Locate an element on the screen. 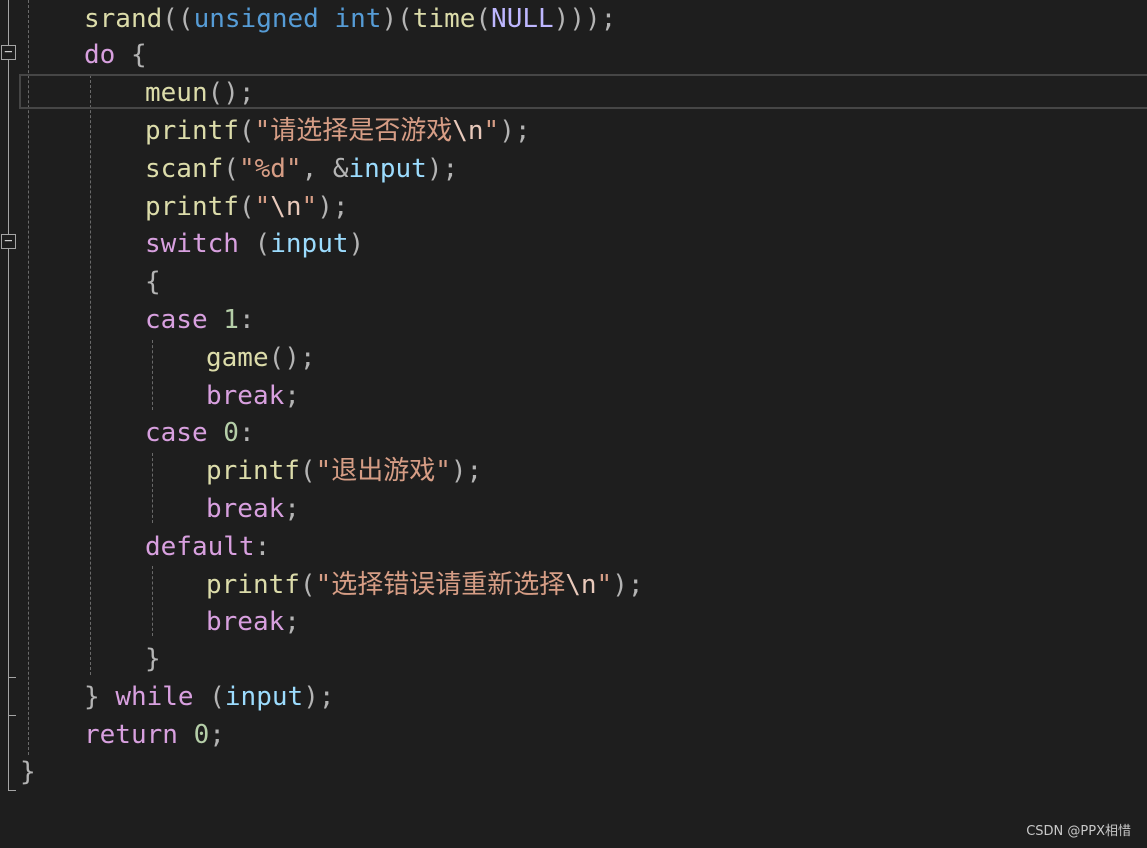  code-token: )( is located at coordinates (397, 19).